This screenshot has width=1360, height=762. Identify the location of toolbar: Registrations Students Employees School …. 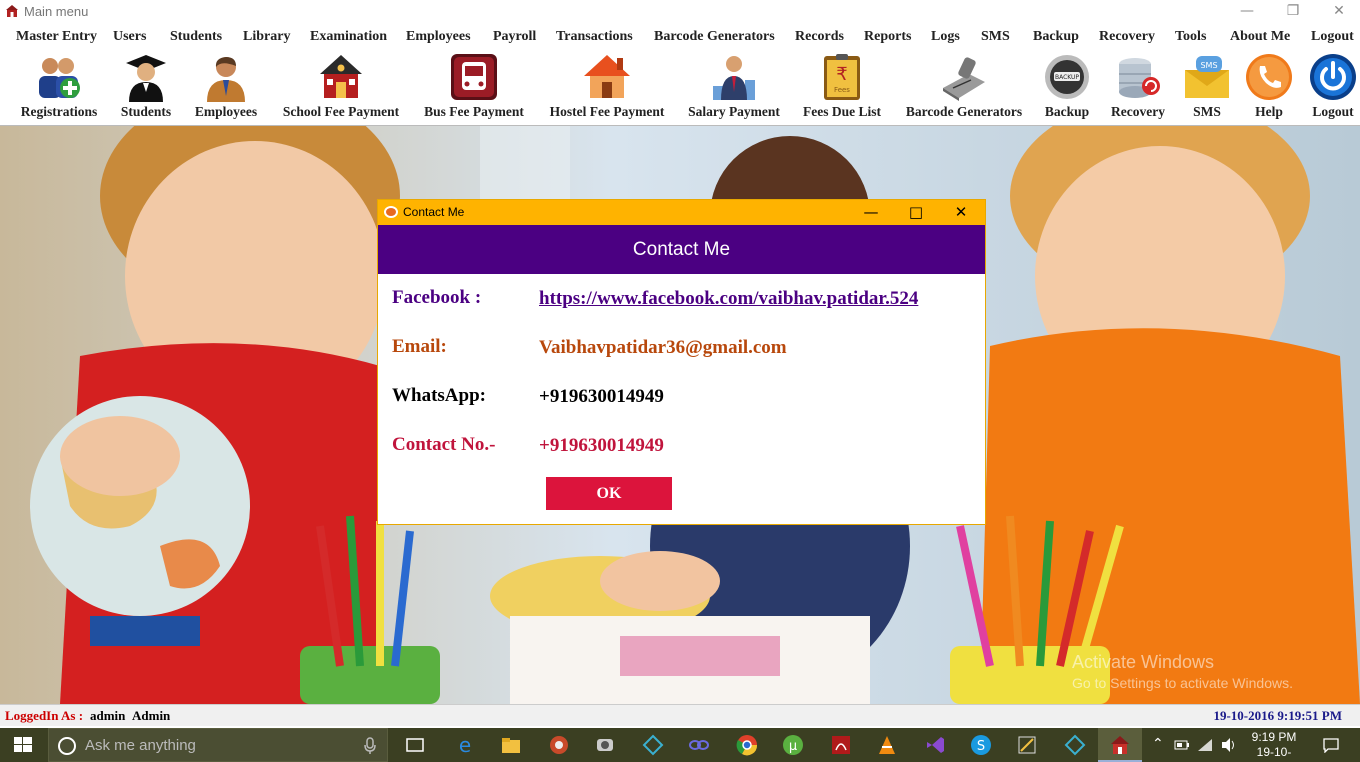
(680, 87).